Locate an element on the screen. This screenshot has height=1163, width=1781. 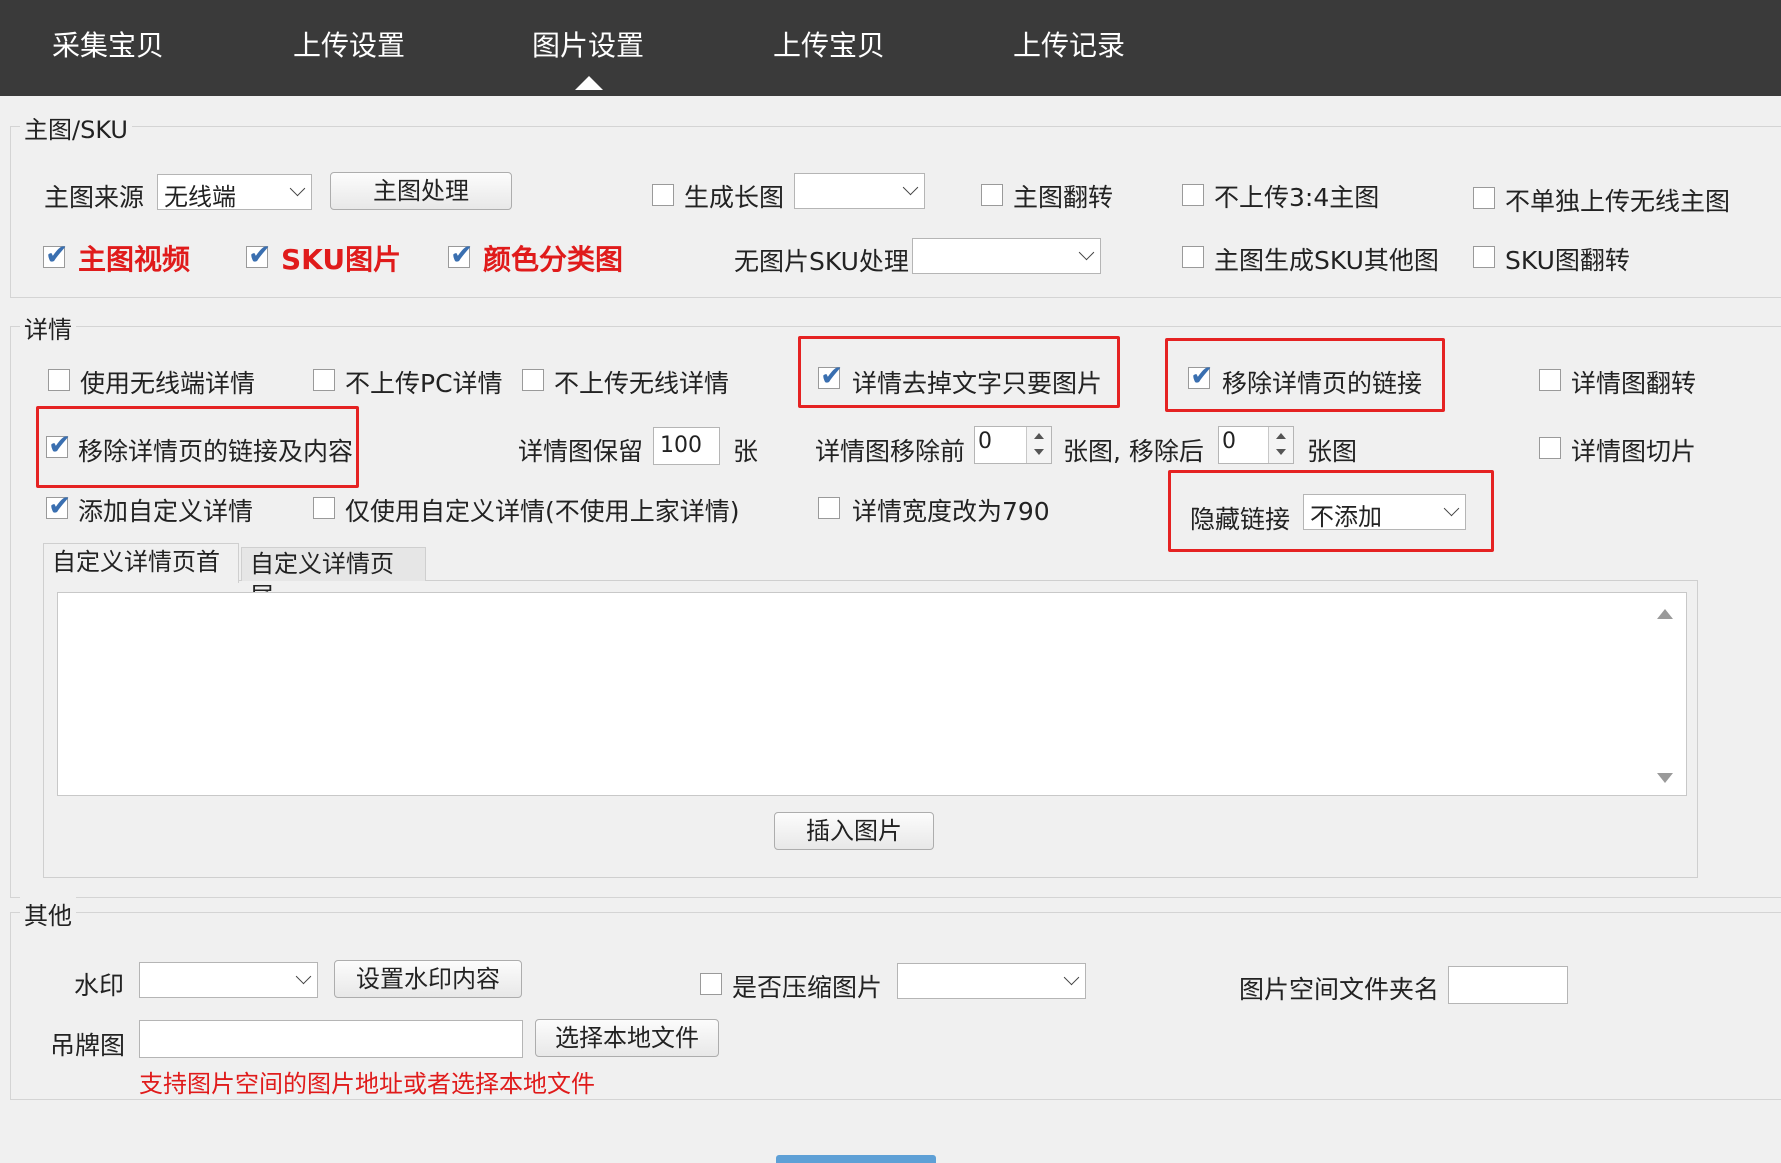
tab-upload-settings: 上传设置 is located at coordinates (349, 44).